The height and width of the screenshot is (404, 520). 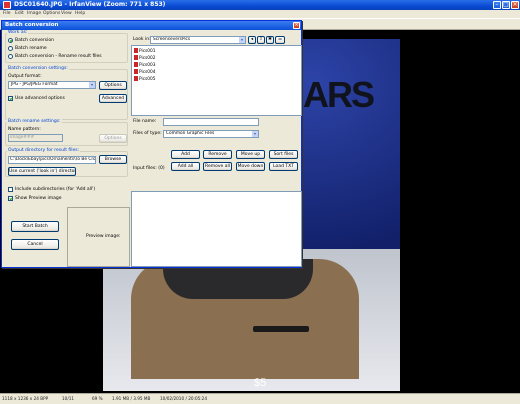 What do you see at coordinates (216, 80) in the screenshot?
I see `file-list: Pics001 Pics002 Pics003 Pics004 Pics005` at bounding box center [216, 80].